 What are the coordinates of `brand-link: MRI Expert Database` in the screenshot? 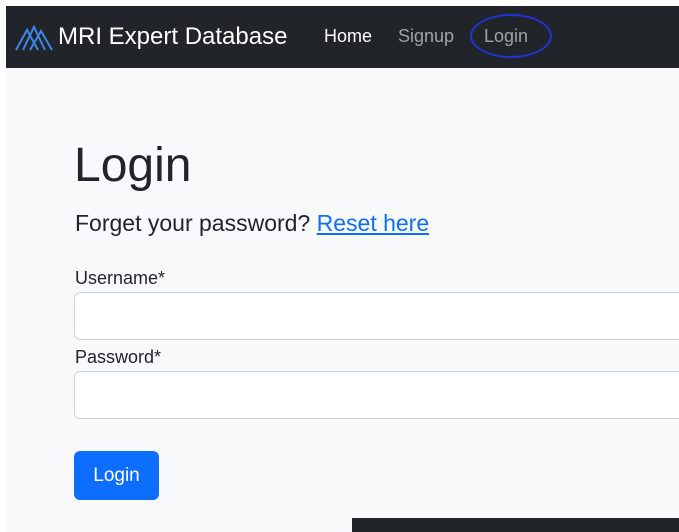 It's located at (150, 37).